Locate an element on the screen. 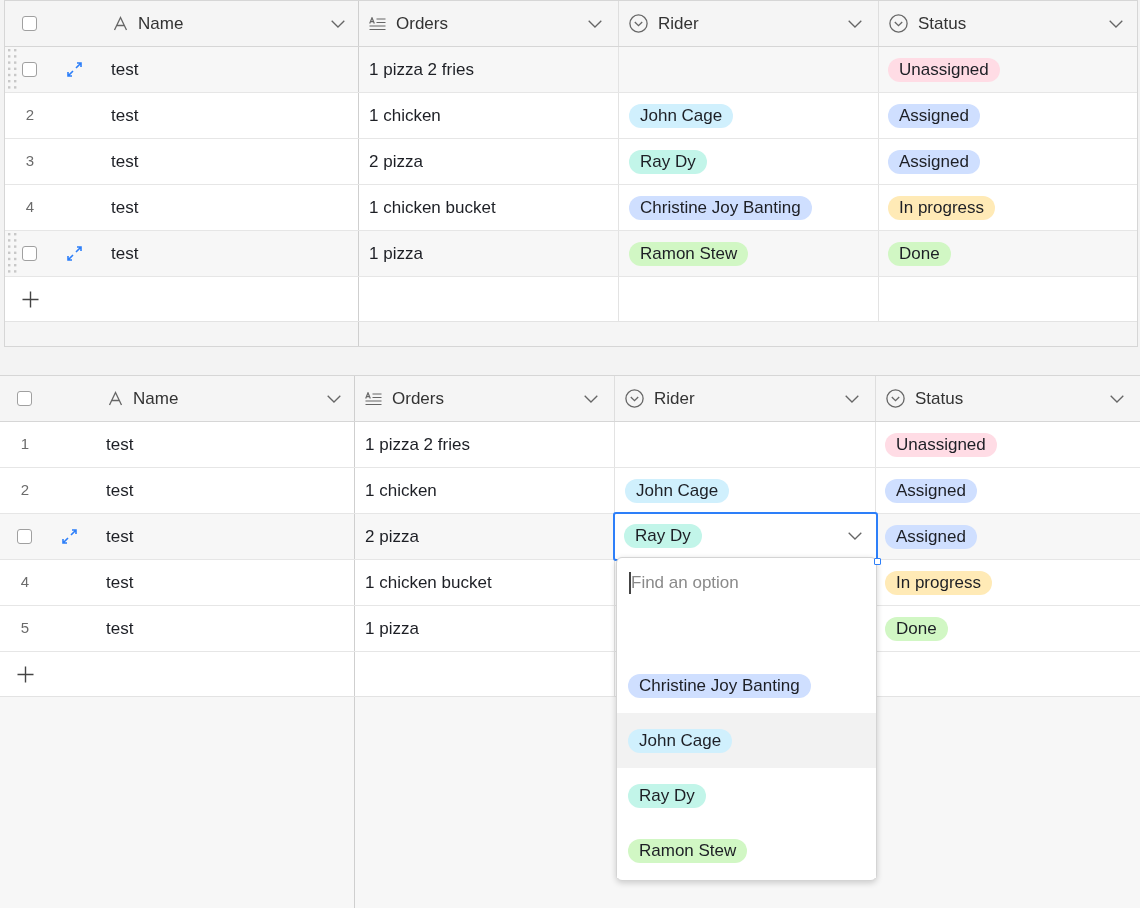 The image size is (1140, 908). dropdown-option: Ramon Stew is located at coordinates (746, 850).